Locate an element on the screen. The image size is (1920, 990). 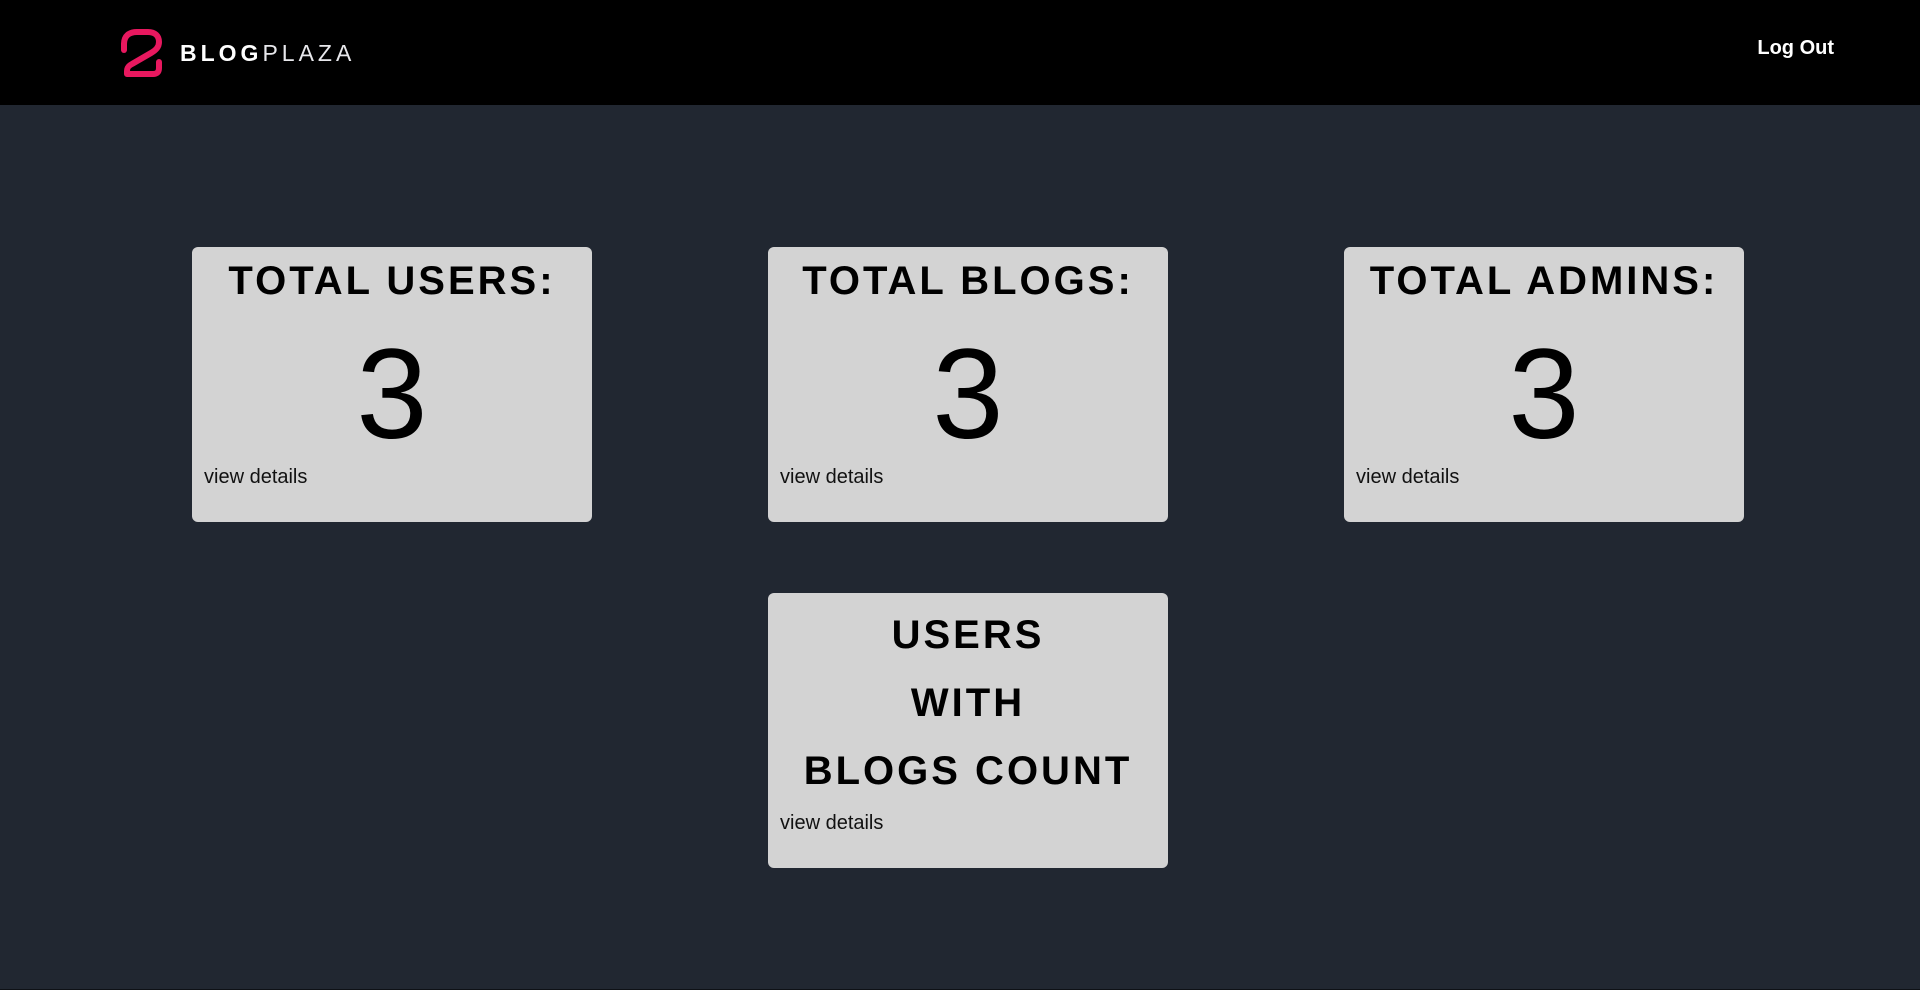
users-with-blogs-count-card: USERS WITH BLOGS COUNT view details is located at coordinates (968, 730).